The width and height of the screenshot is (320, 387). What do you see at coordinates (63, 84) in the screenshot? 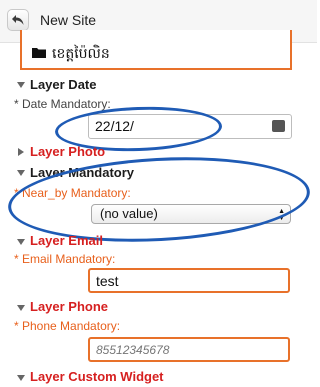
I see `section-layer-date: Layer Date` at bounding box center [63, 84].